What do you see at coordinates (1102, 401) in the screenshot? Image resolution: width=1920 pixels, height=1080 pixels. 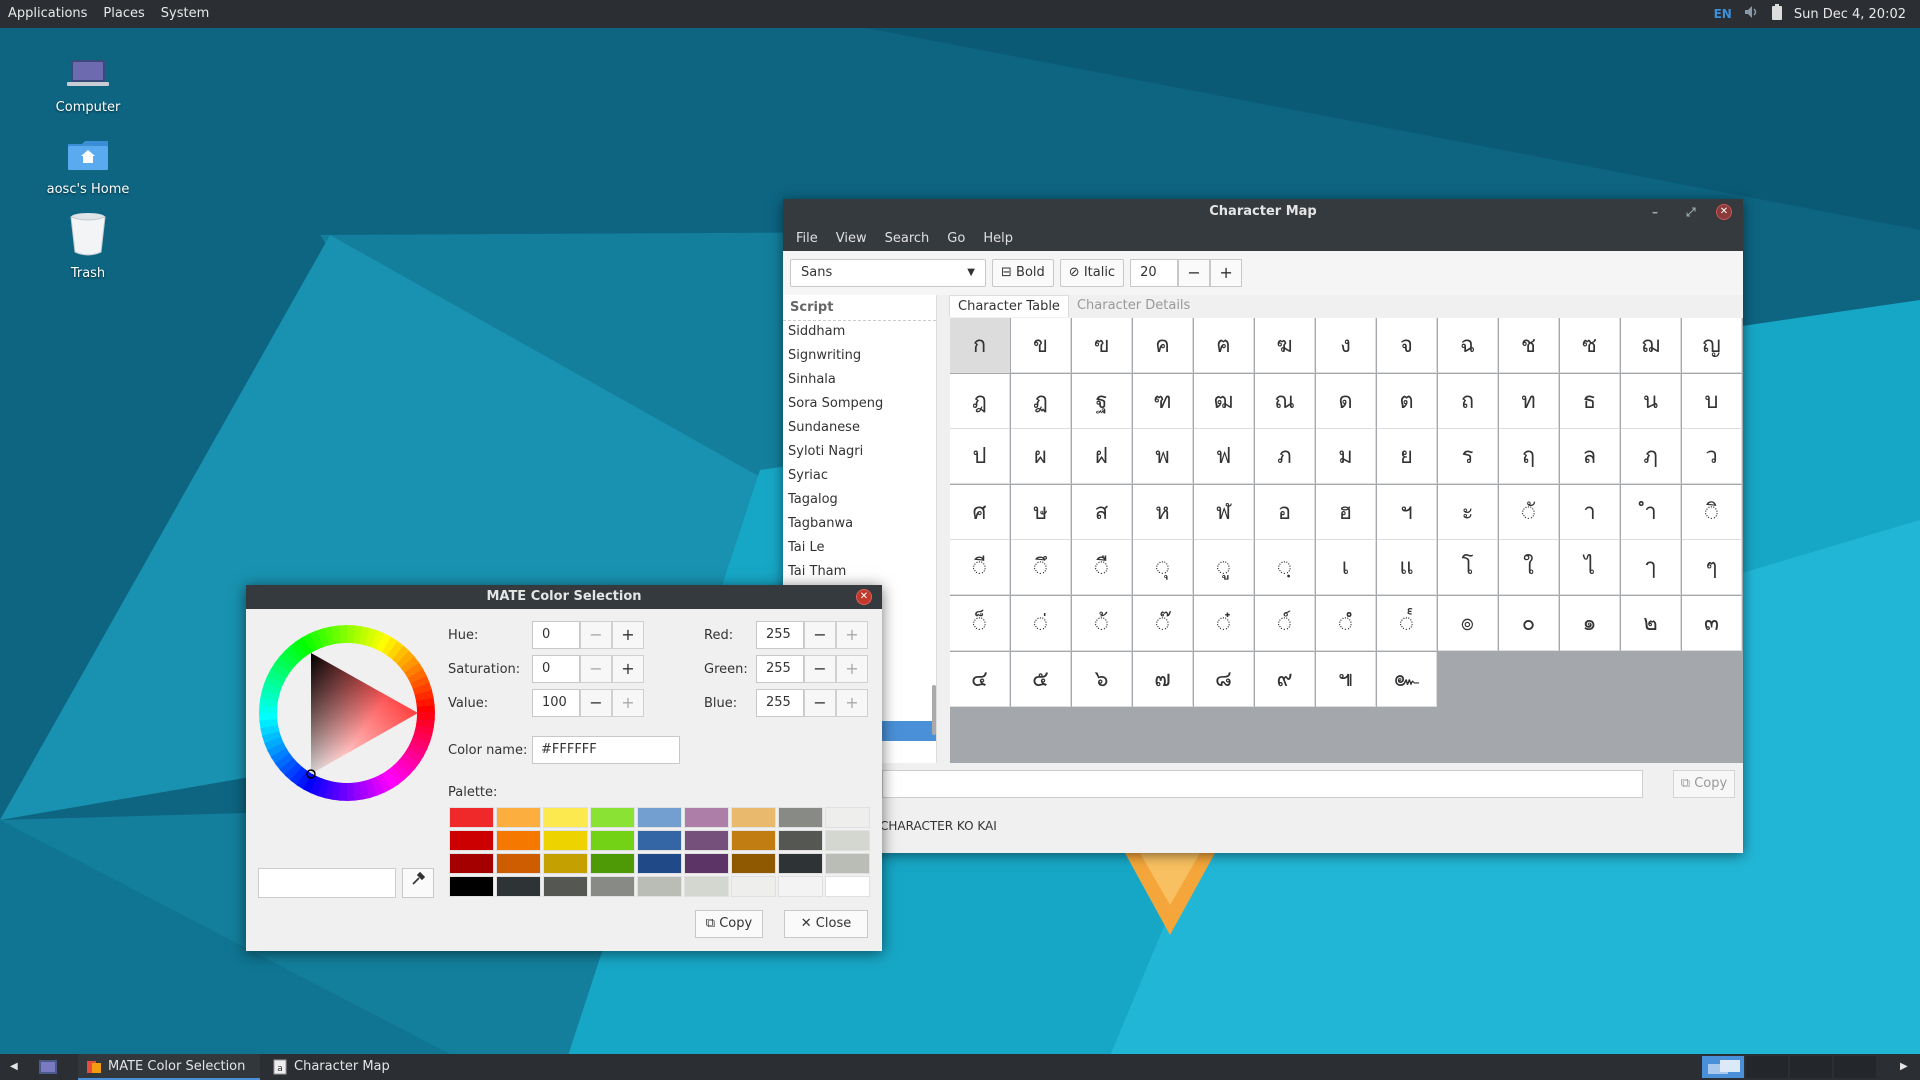 I see `character-cell: ฐ` at bounding box center [1102, 401].